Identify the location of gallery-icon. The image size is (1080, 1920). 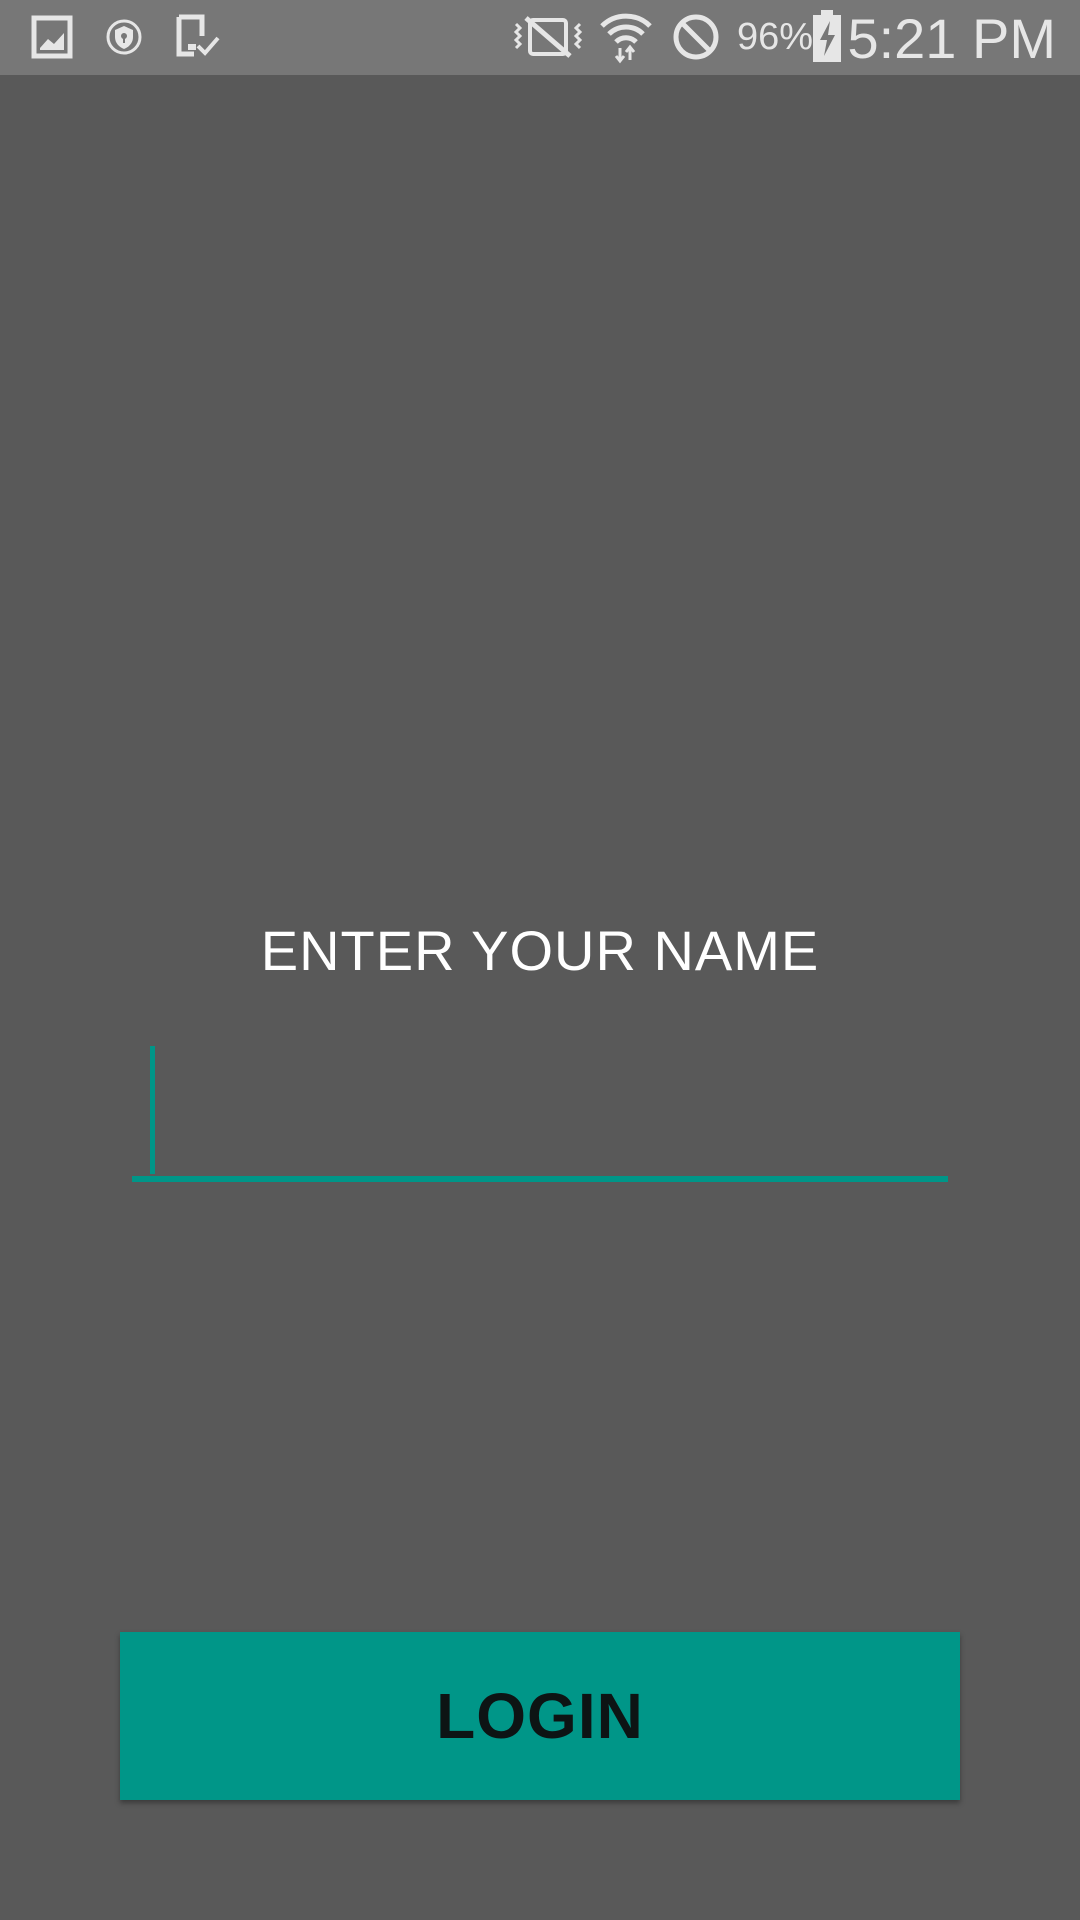
(52, 37).